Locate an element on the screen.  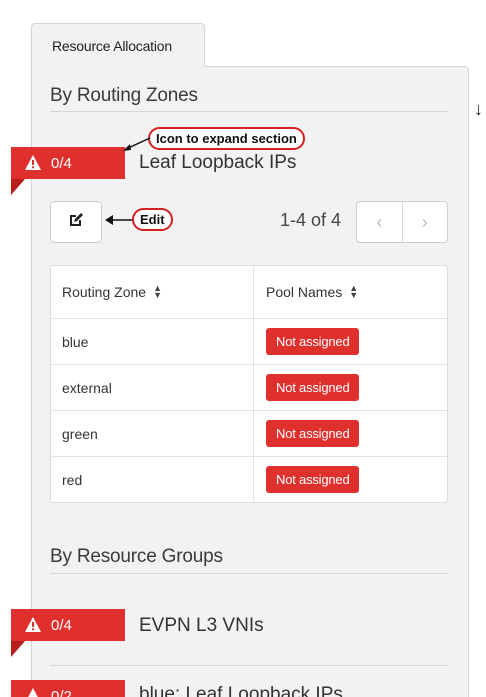
routing-zone-cell: blue is located at coordinates (152, 341).